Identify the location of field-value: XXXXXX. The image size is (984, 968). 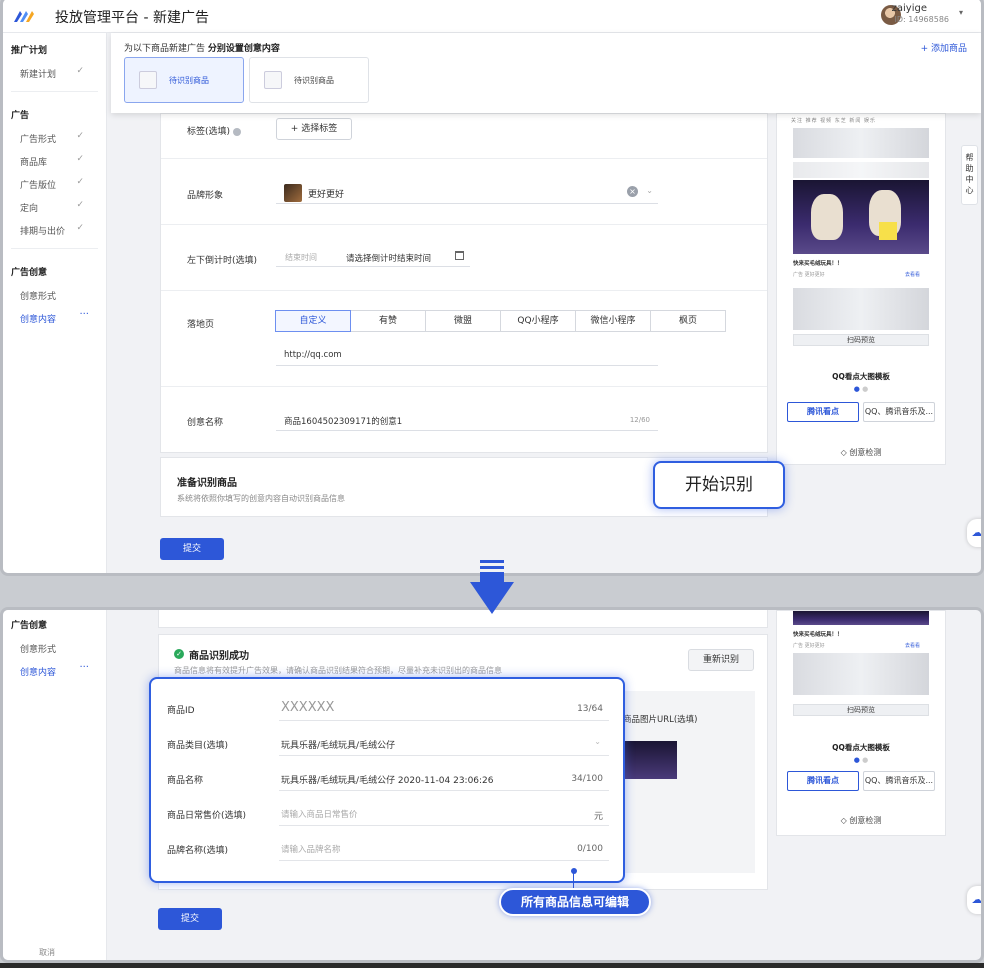
(308, 707).